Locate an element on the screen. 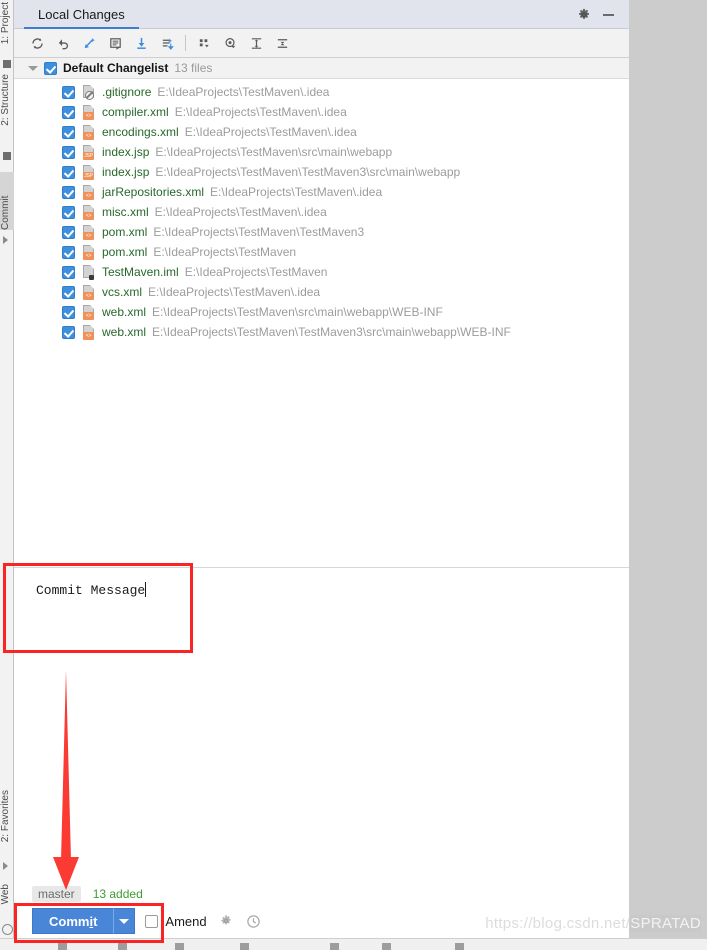 Image resolution: width=707 pixels, height=950 pixels. changelist-row-default: Default Changelist 13 files is located at coordinates (321, 68).